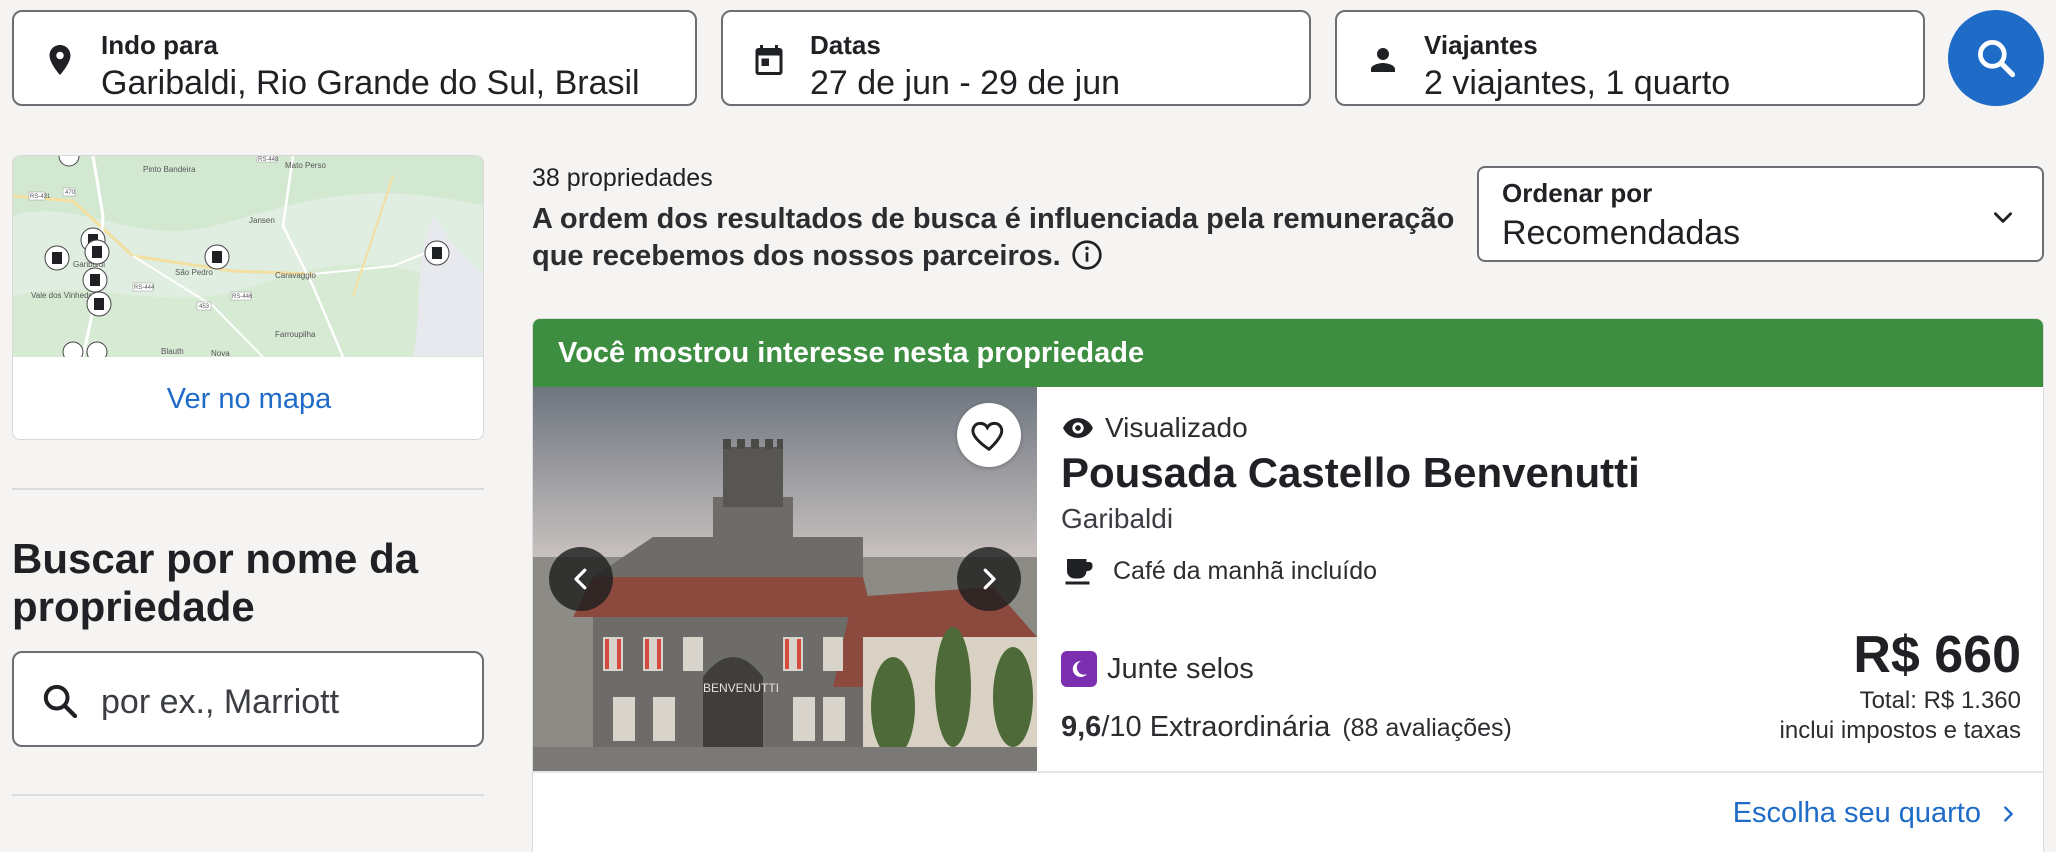  I want to click on collect-stamps: Junte selos, so click(1157, 669).